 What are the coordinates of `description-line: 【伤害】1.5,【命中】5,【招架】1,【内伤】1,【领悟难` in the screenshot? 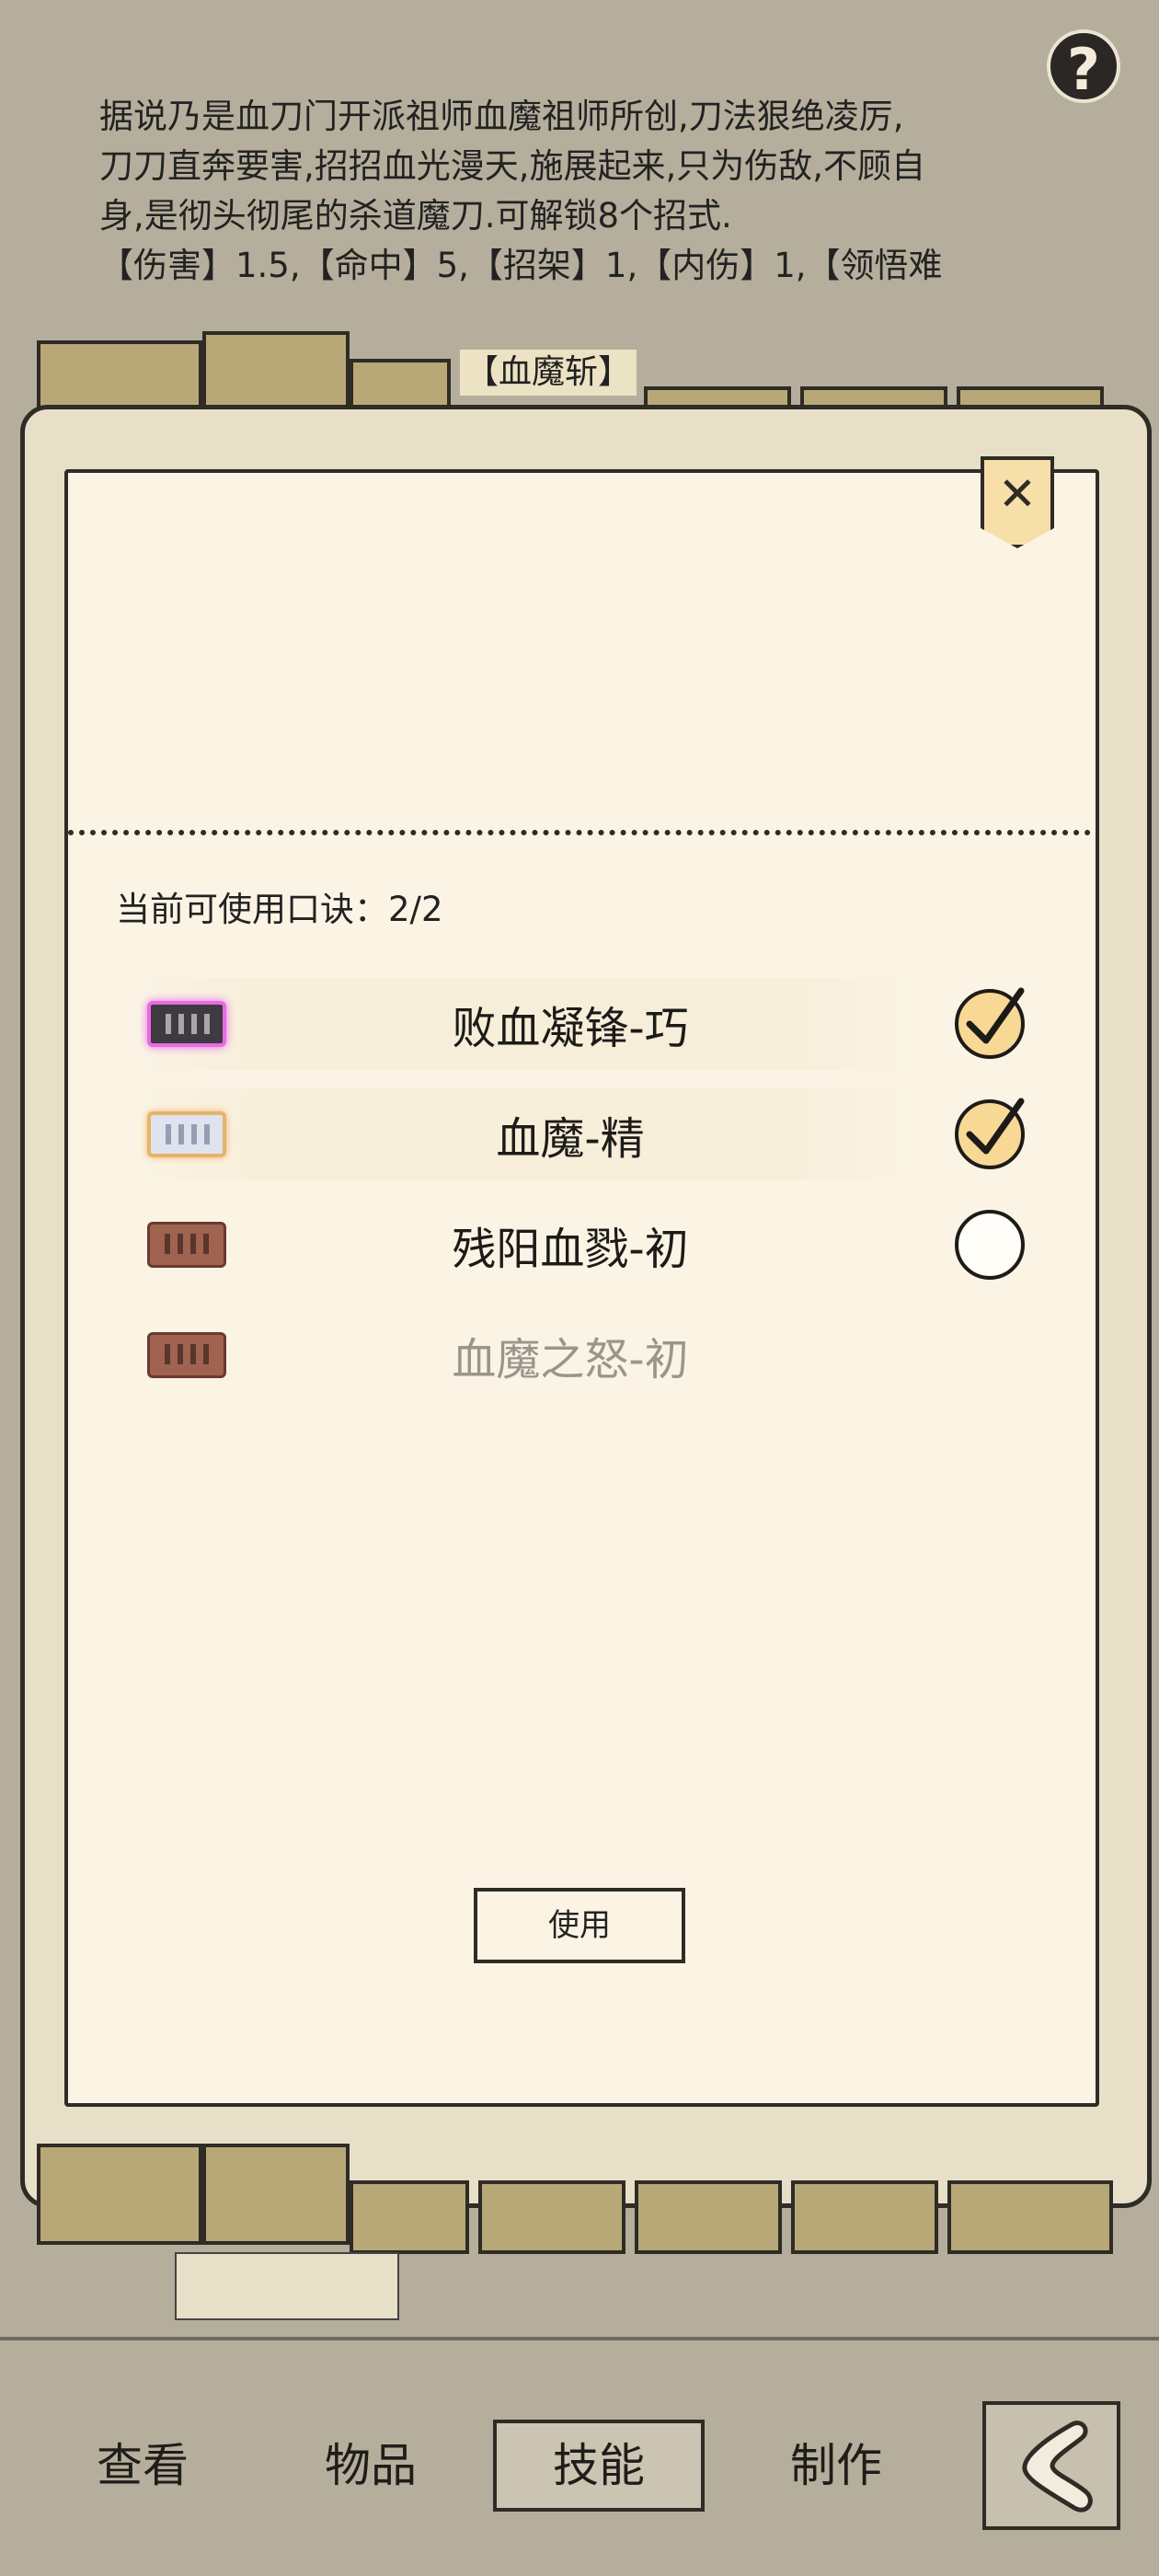 It's located at (521, 265).